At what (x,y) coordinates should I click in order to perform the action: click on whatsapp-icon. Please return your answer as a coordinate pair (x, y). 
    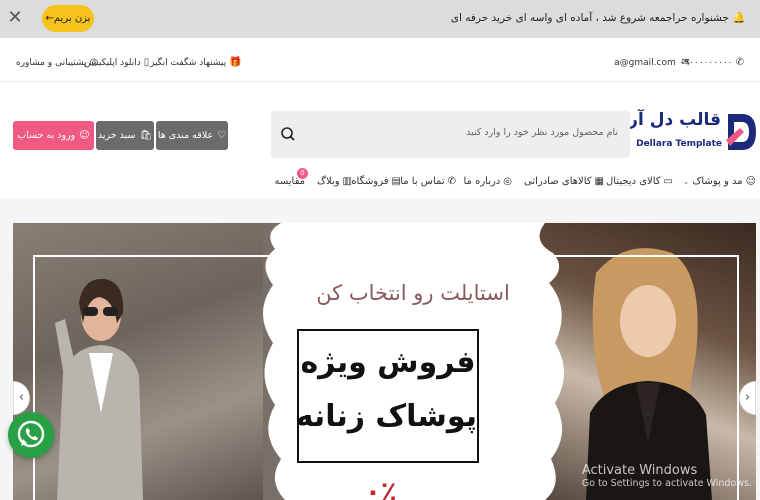
    Looking at the image, I should click on (31, 434).